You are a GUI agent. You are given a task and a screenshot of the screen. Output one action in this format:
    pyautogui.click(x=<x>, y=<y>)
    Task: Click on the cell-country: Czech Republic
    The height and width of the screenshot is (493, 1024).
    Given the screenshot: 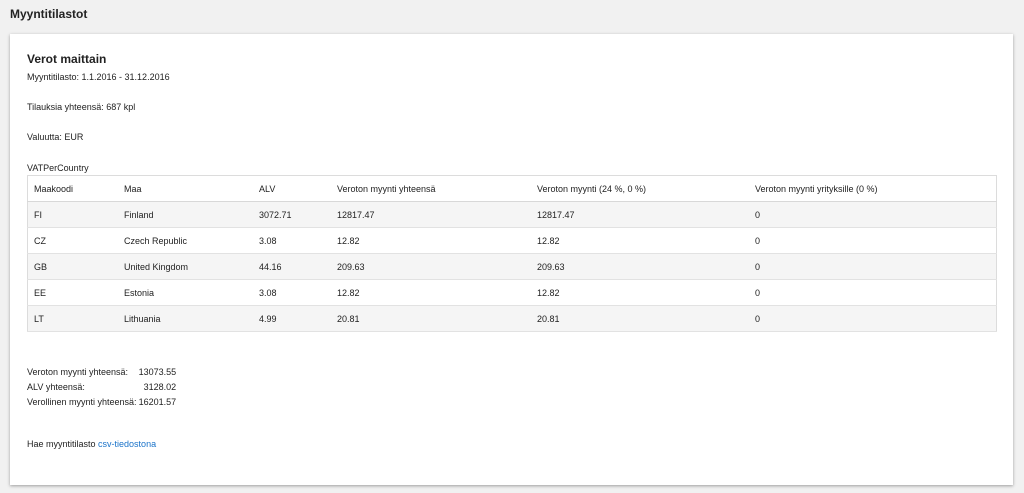 What is the action you would take?
    pyautogui.click(x=185, y=240)
    